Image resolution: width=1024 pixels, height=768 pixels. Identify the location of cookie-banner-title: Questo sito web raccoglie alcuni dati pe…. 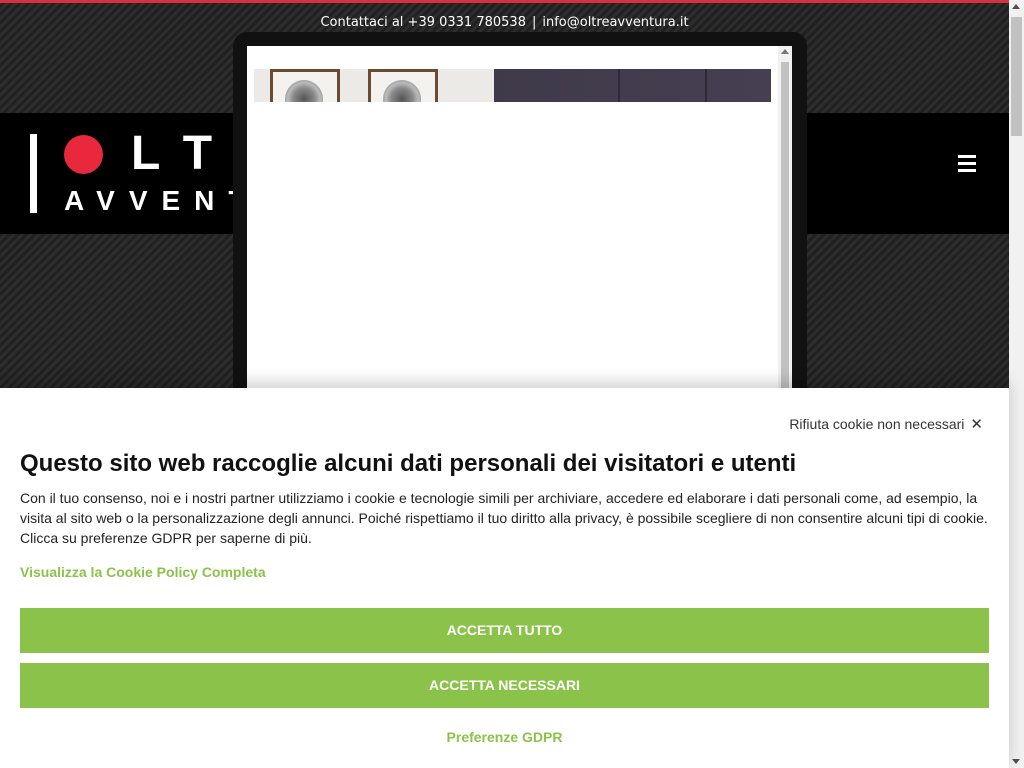
(408, 463).